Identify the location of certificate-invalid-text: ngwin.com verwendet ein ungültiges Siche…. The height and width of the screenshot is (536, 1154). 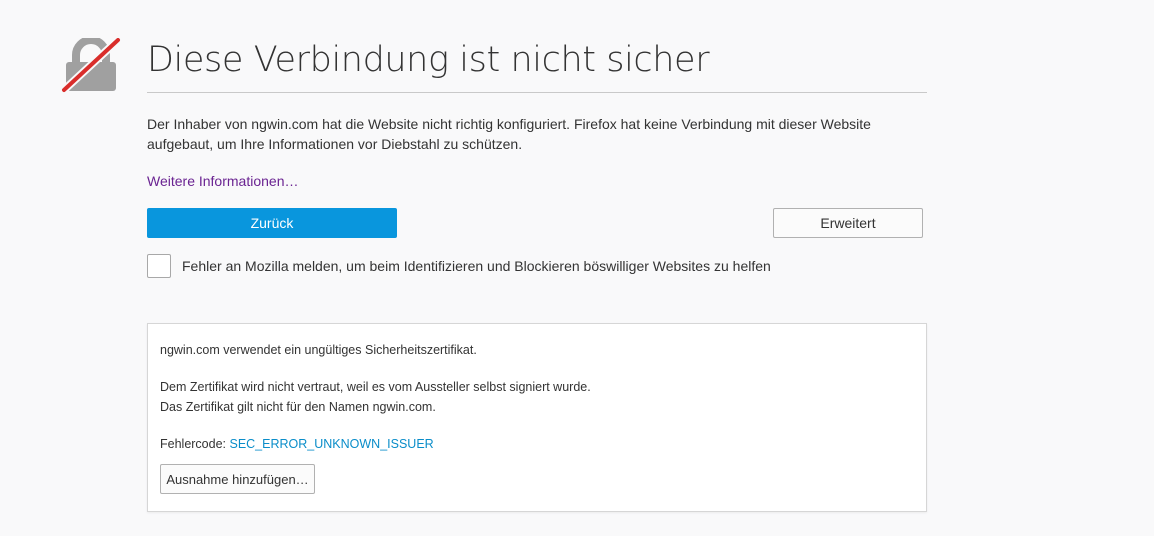
(318, 350).